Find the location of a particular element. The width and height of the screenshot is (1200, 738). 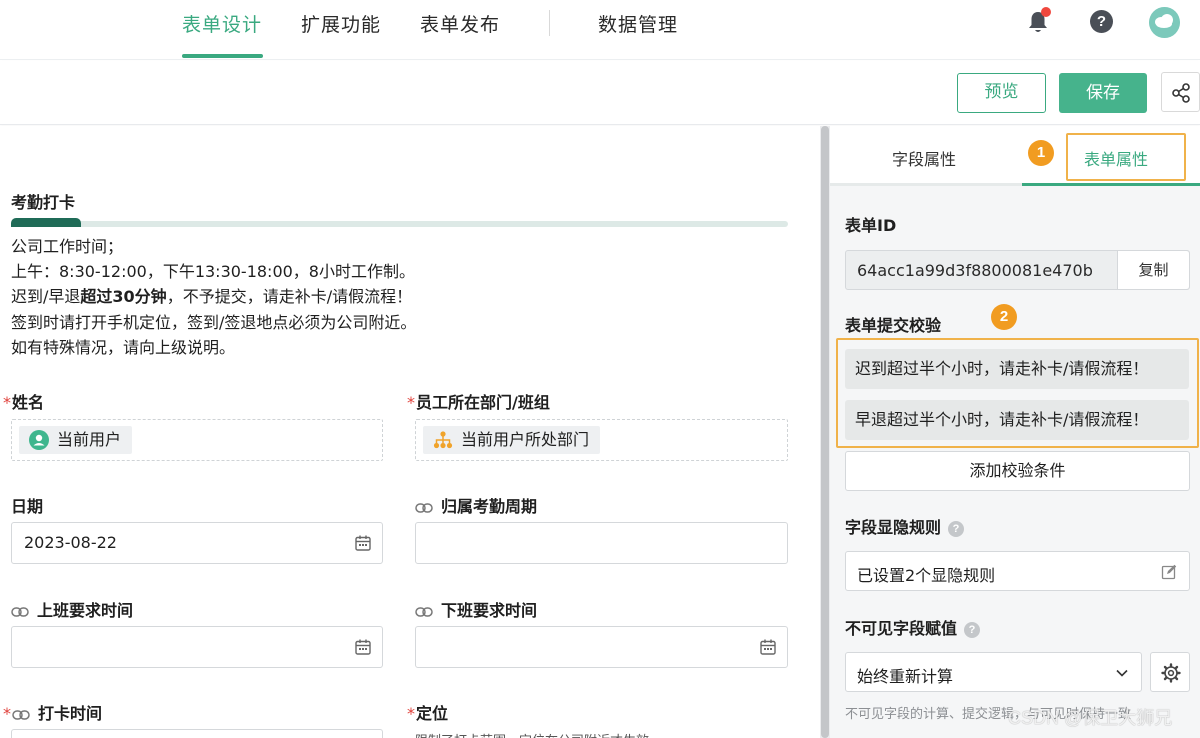

start-time-field-label: 上班要求时间 is located at coordinates (72, 609).